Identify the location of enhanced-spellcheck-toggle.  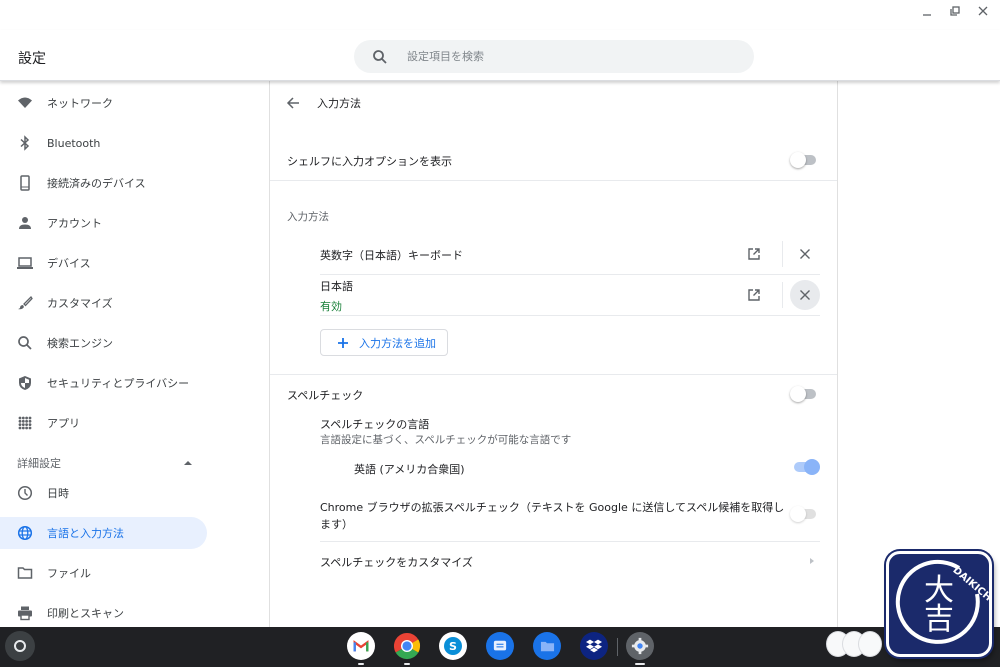
(804, 514).